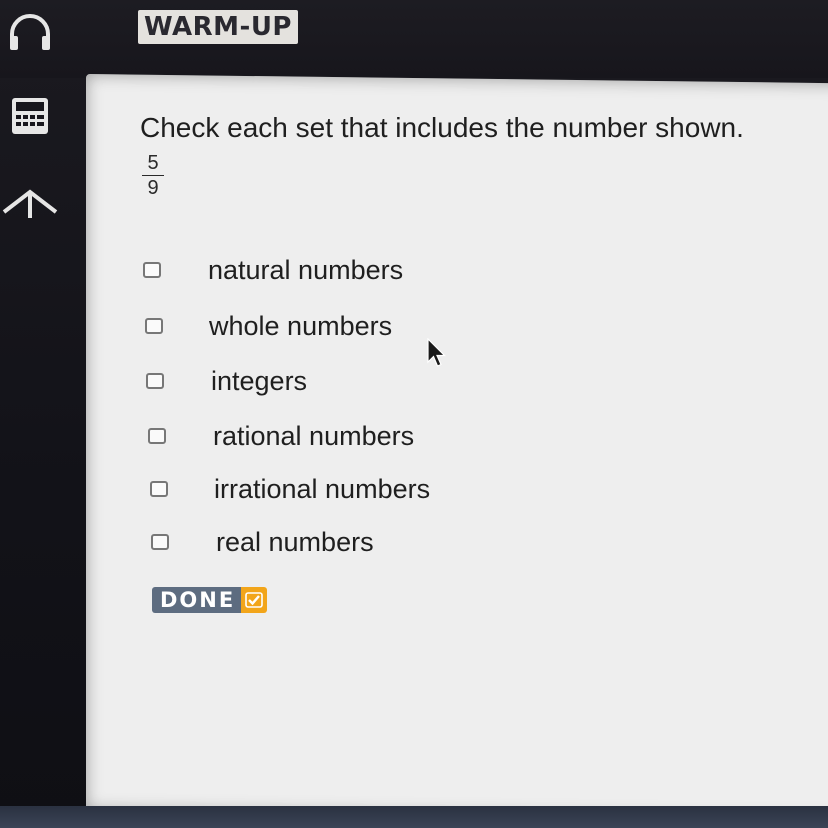 This screenshot has width=828, height=828. I want to click on calculator-button, so click(30, 116).